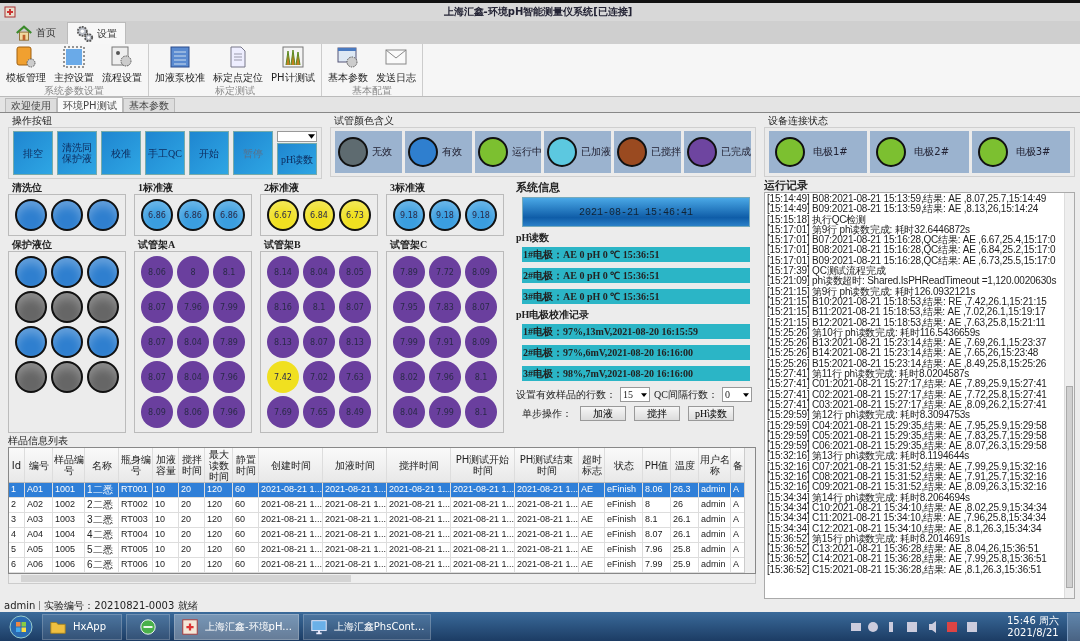 The height and width of the screenshot is (641, 1080). What do you see at coordinates (297, 159) in the screenshot?
I see `operation-button: pH读数` at bounding box center [297, 159].